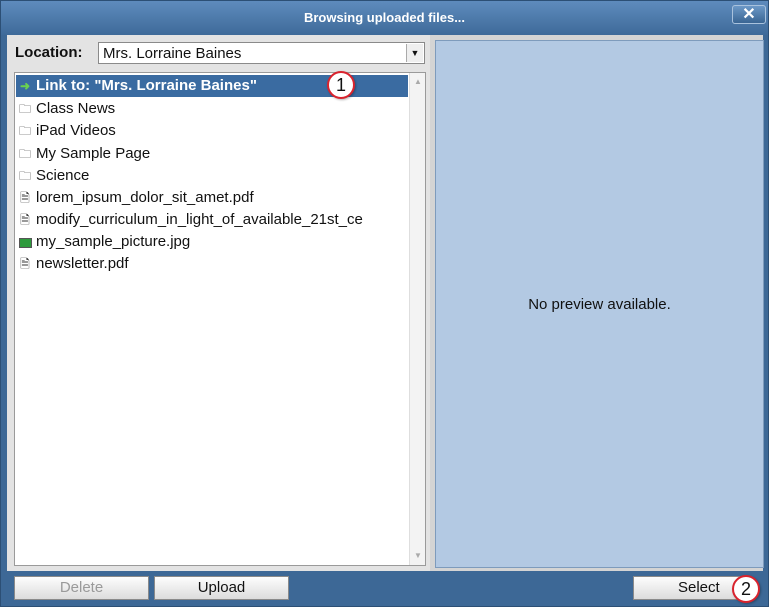 The height and width of the screenshot is (607, 769). Describe the element at coordinates (417, 556) in the screenshot. I see `scroll-down-icon: ▼` at that location.